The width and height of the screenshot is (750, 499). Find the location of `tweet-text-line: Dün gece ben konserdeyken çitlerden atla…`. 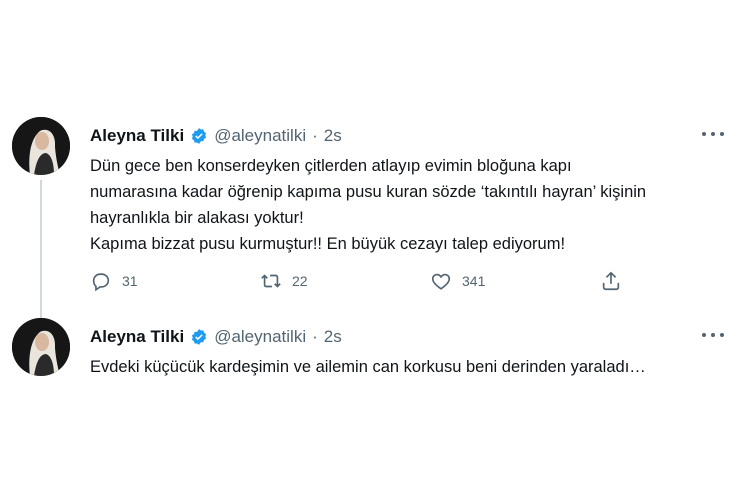

tweet-text-line: Dün gece ben konserdeyken çitlerden atla… is located at coordinates (331, 166).